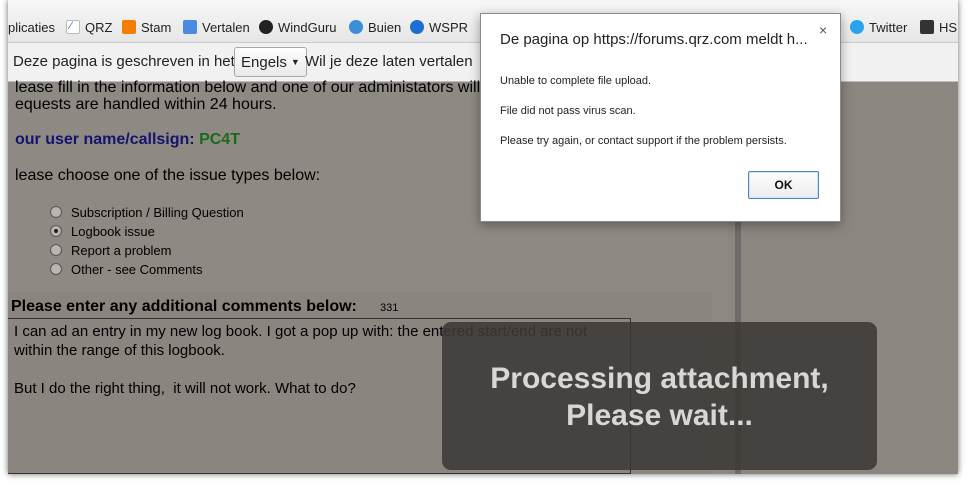 This screenshot has height=490, width=969. What do you see at coordinates (888, 27) in the screenshot?
I see `bookmark-label: Twitter` at bounding box center [888, 27].